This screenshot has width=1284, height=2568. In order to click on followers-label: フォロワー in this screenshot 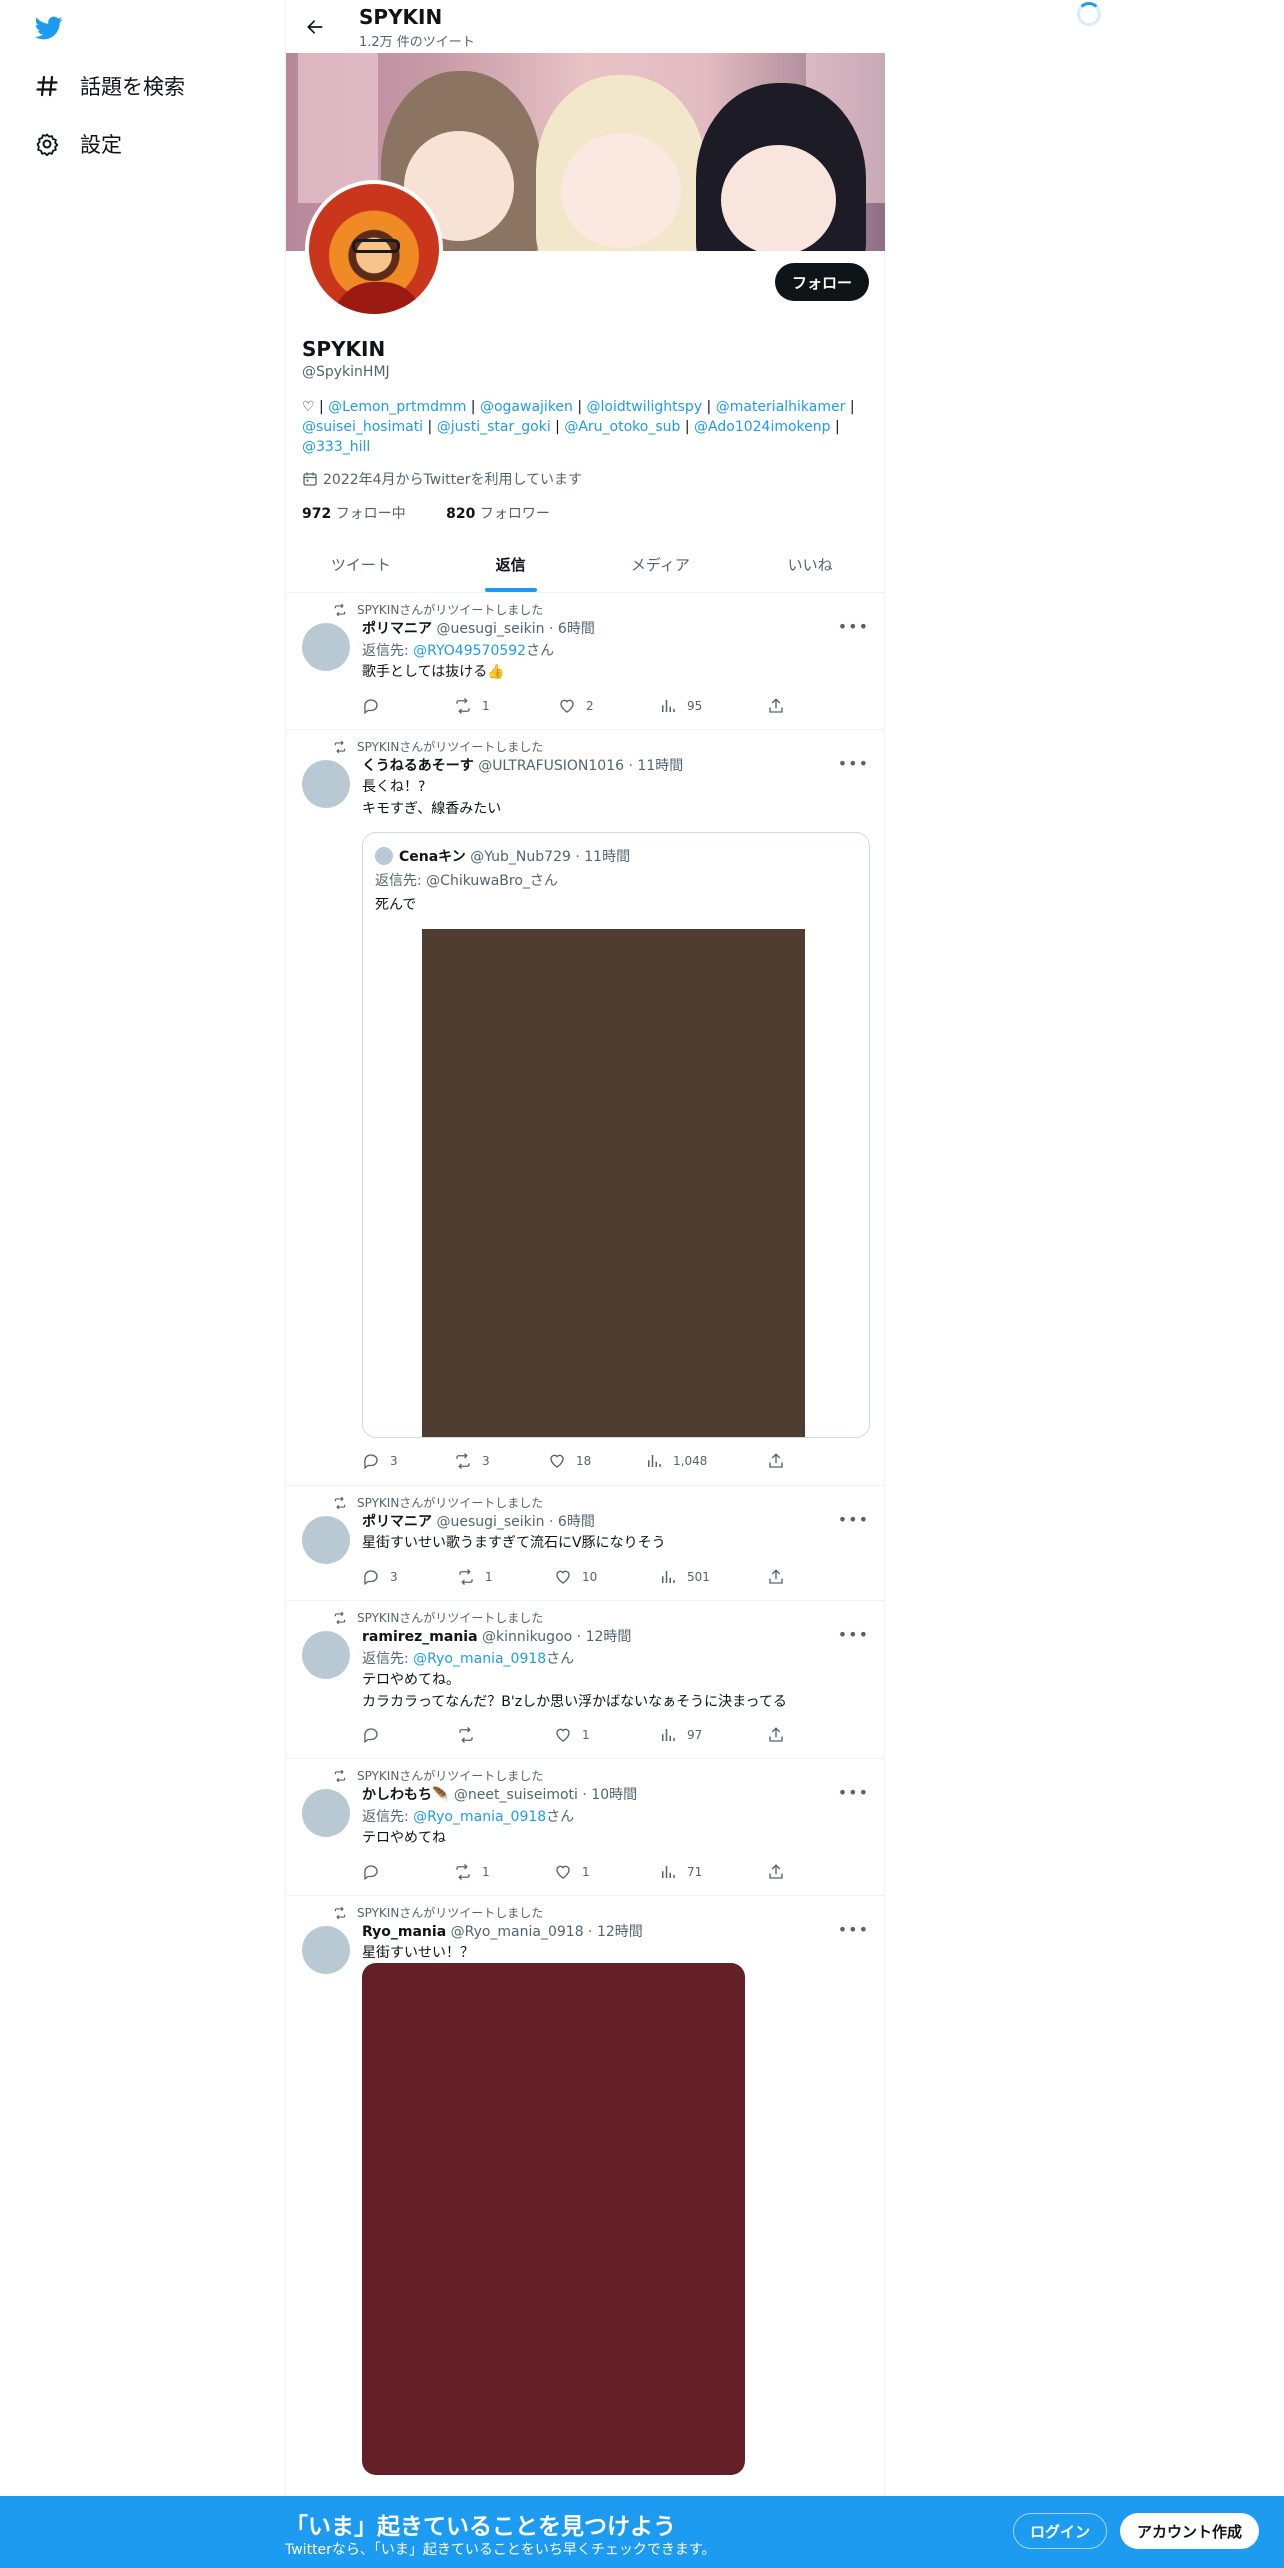, I will do `click(514, 514)`.